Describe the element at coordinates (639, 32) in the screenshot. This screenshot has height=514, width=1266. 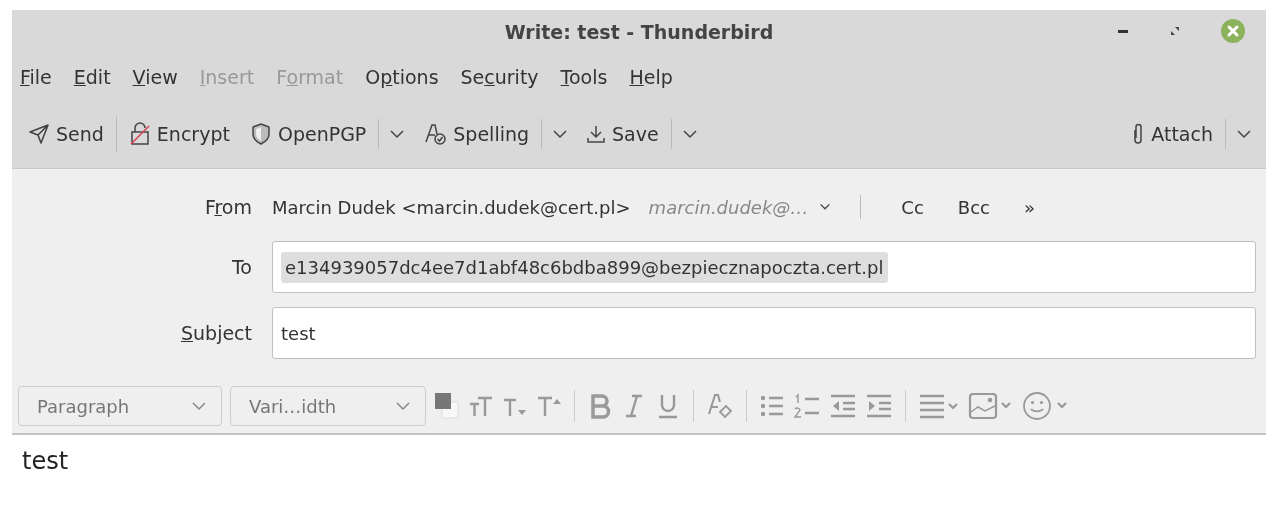
I see `window-title: Write: test - Thunderbird` at that location.